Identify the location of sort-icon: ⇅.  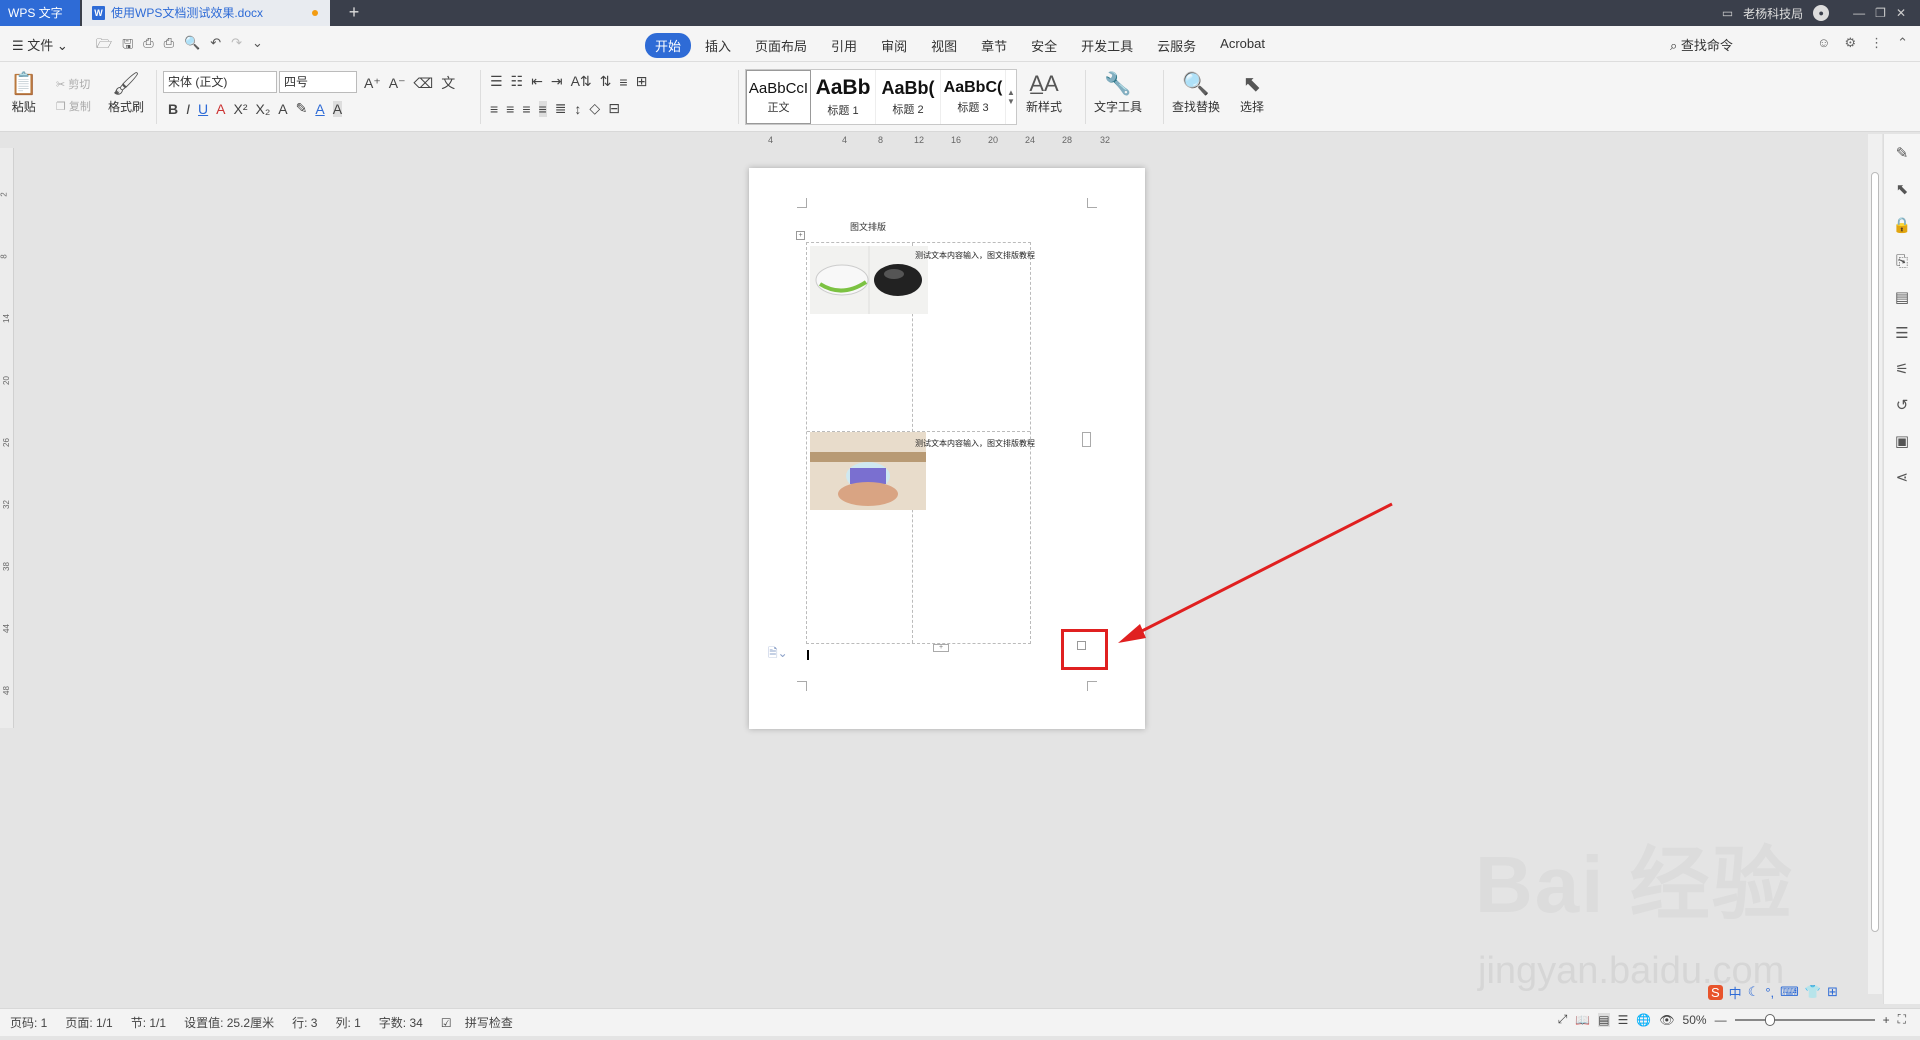
(606, 81).